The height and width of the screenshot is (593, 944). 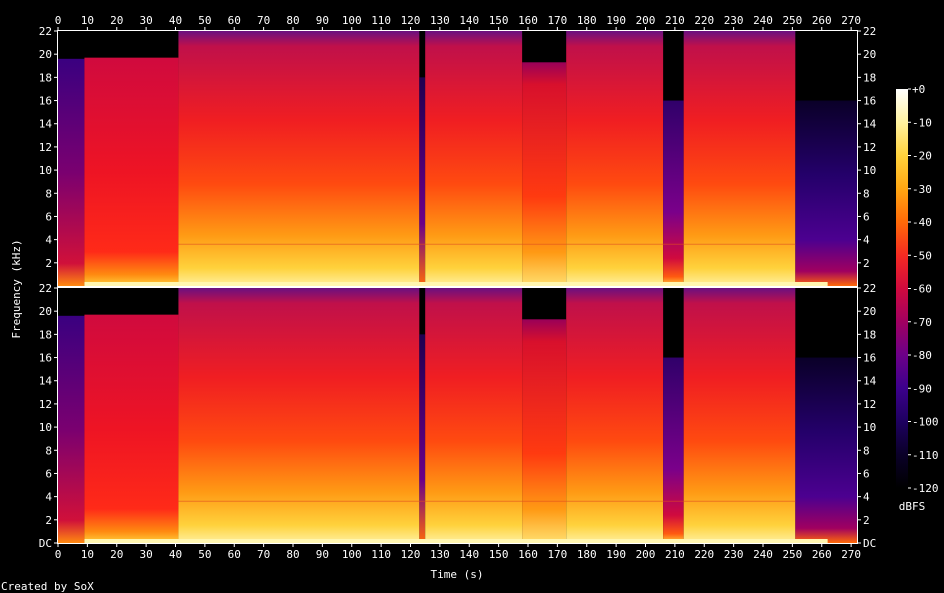 I want to click on y-tick-label-left: 18, so click(x=45, y=77).